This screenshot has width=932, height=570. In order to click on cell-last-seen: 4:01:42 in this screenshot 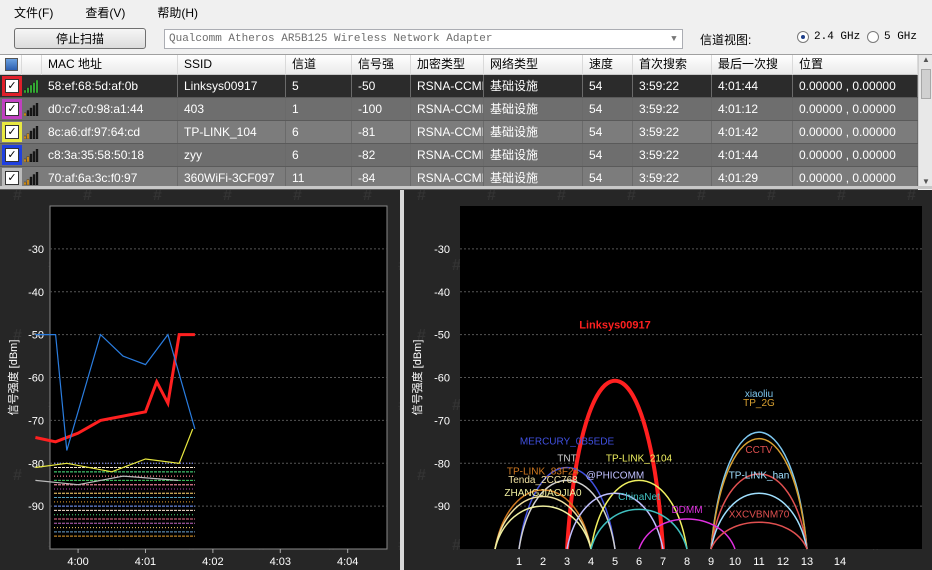, I will do `click(752, 132)`.